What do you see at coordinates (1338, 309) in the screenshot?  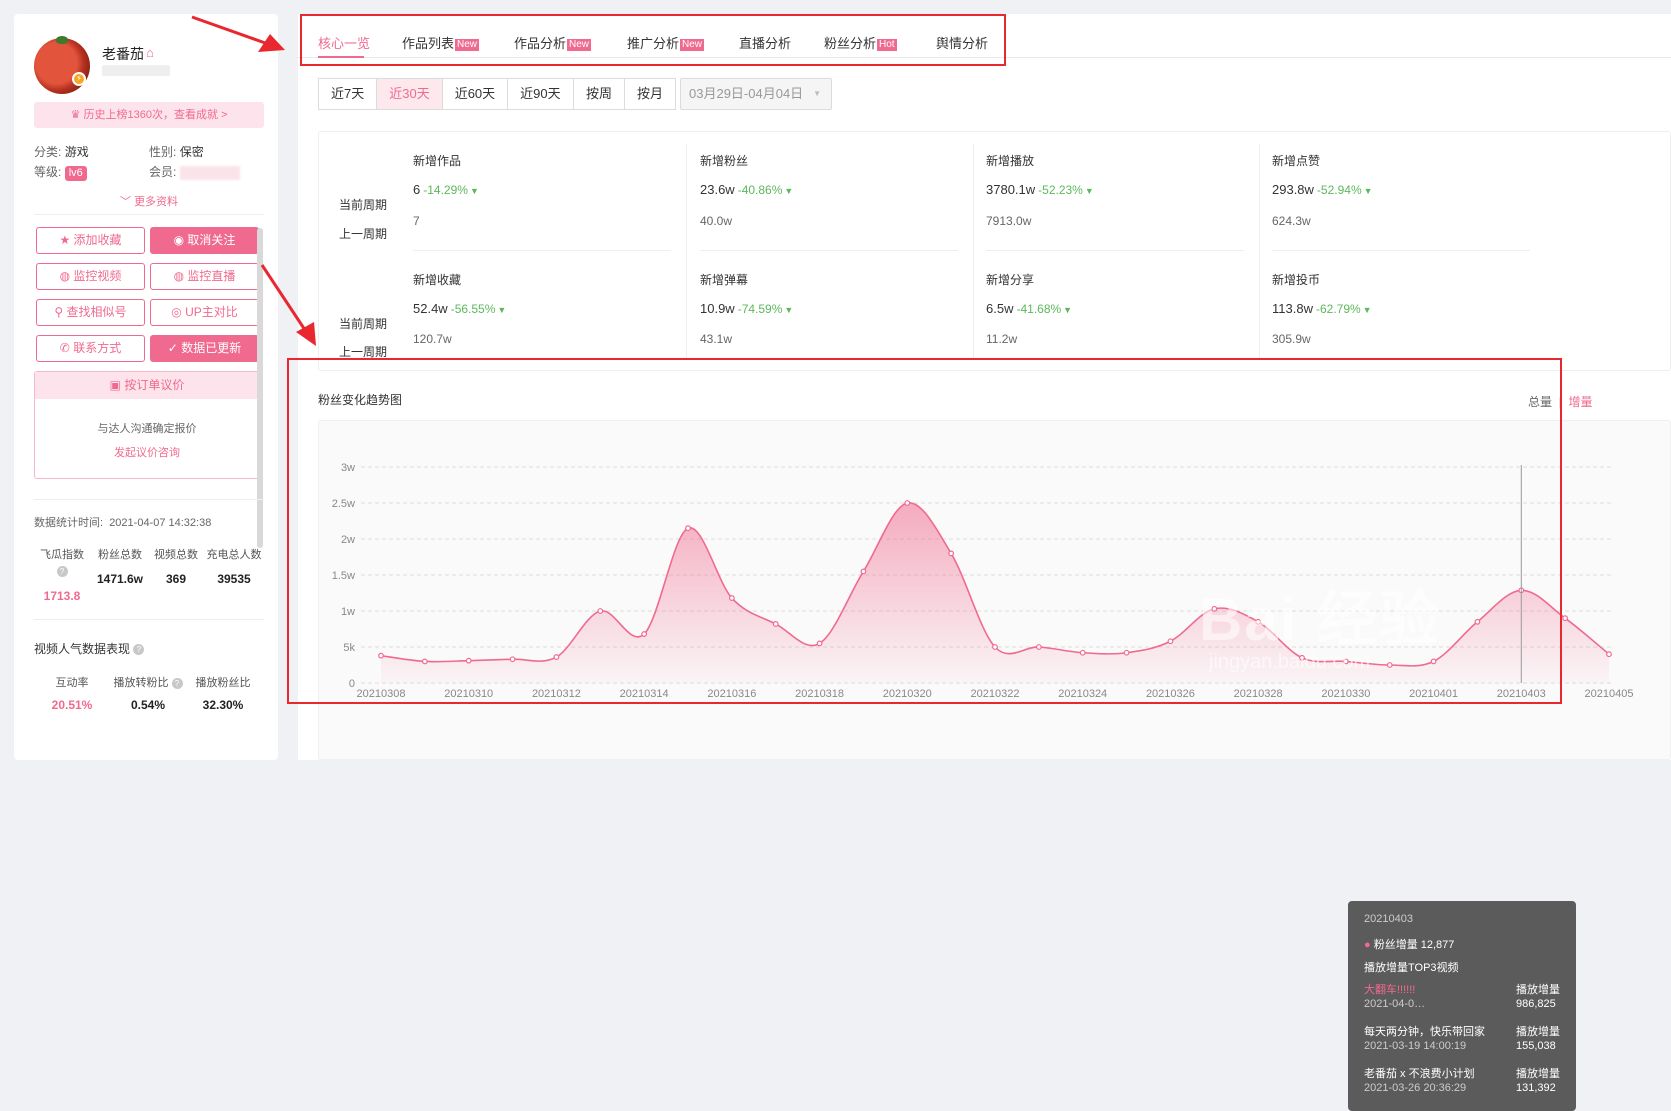 I see `metric-change-pct: -62.79%` at bounding box center [1338, 309].